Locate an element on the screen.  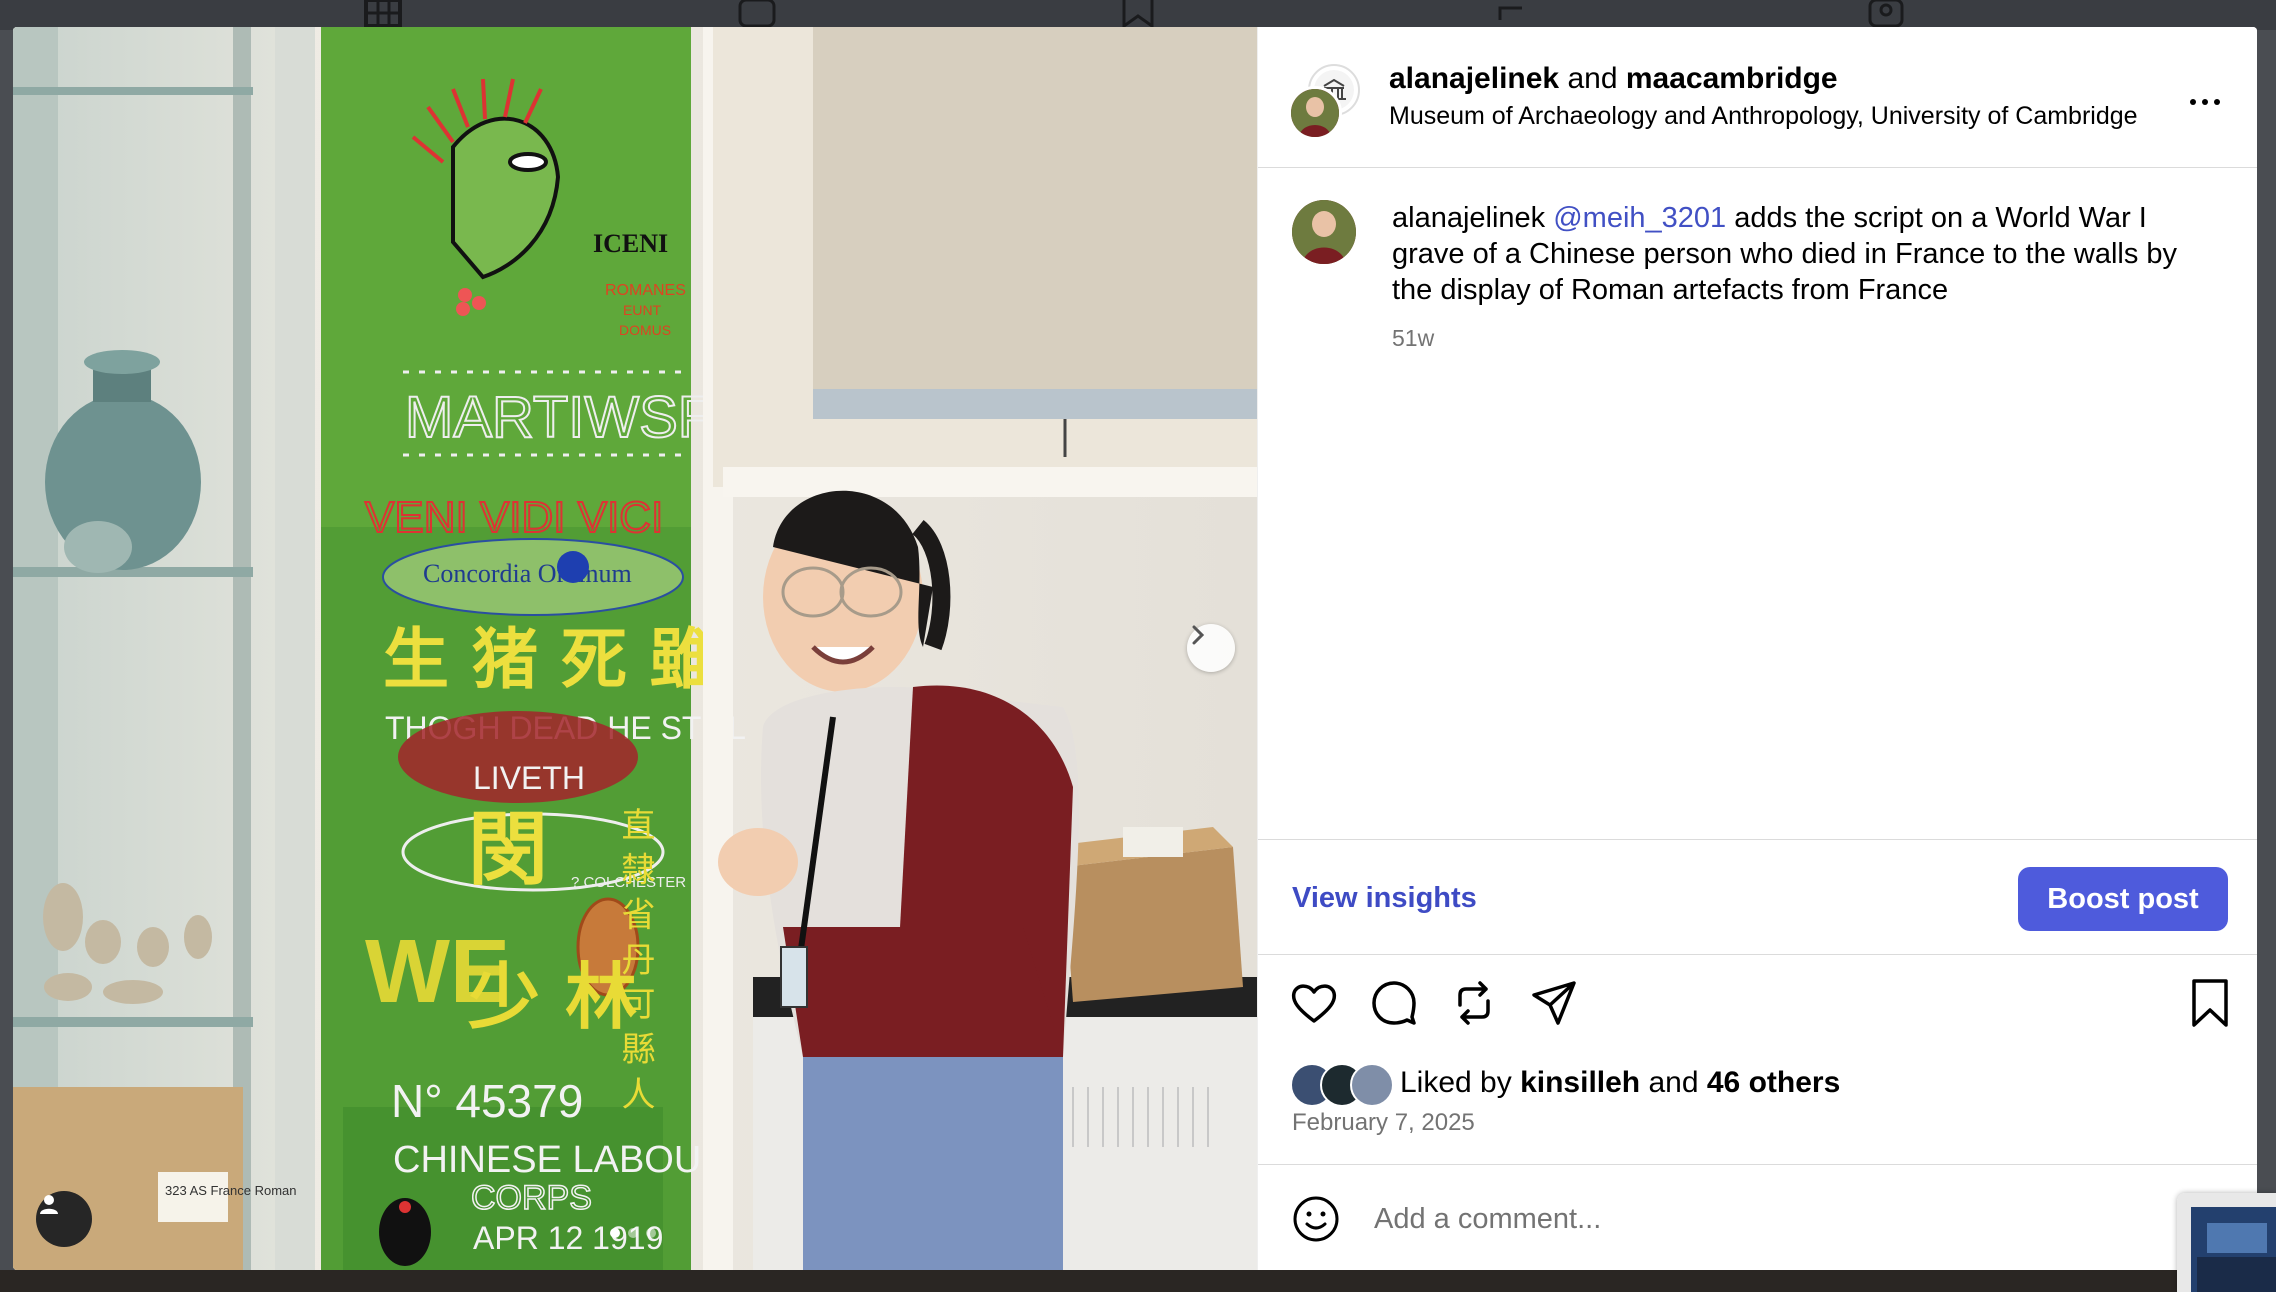
mural-text-iceni: ICENI is located at coordinates (630, 243).